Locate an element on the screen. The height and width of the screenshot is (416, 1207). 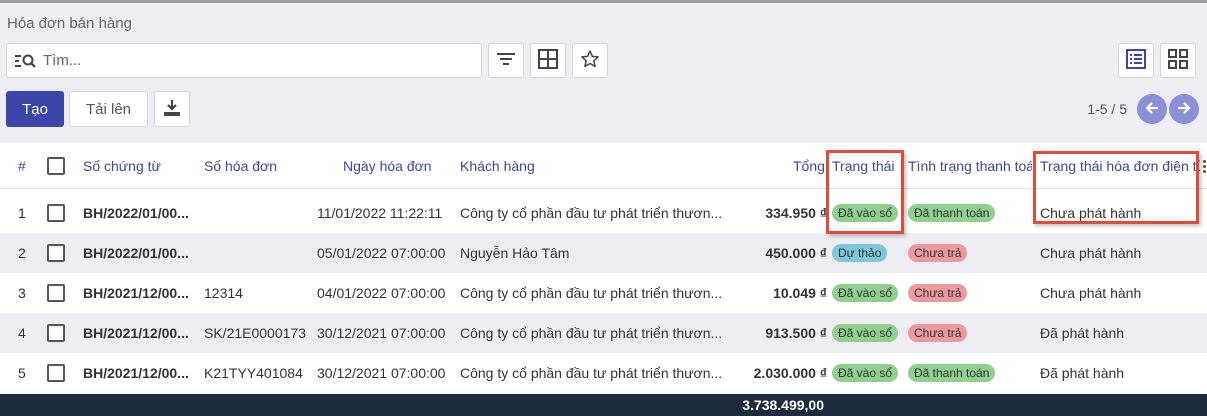
kanban-view-icon is located at coordinates (1178, 60).